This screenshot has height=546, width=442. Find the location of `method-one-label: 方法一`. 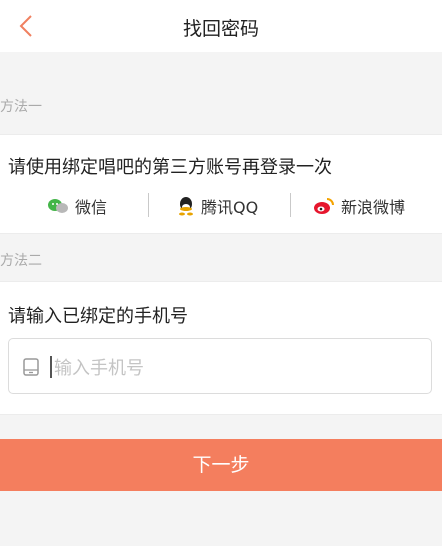

method-one-label: 方法一 is located at coordinates (21, 107).